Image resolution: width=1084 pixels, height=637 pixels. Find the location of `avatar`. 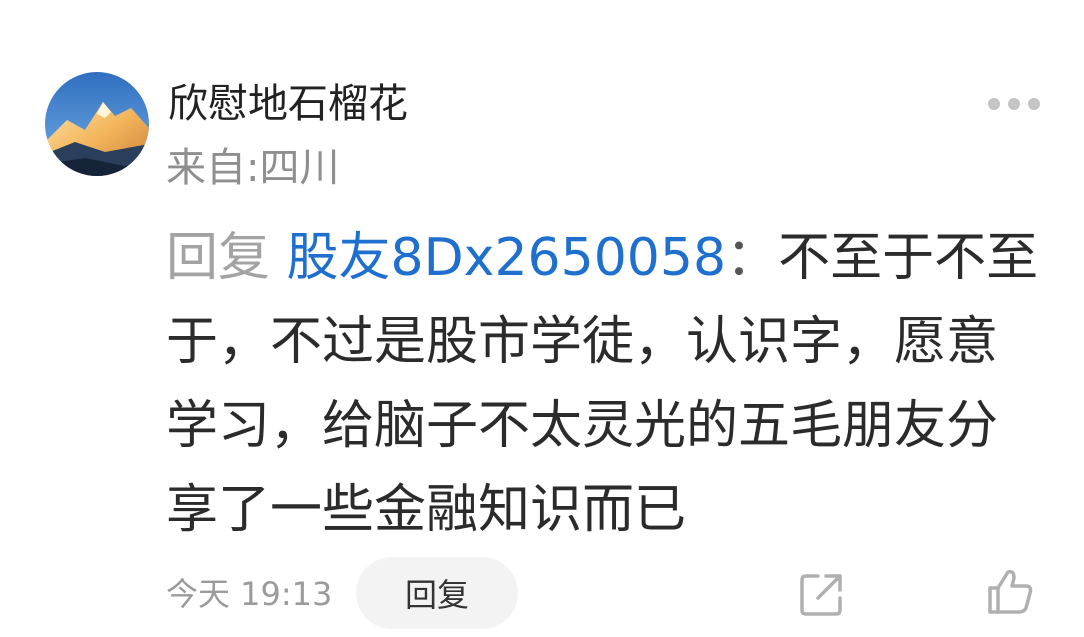

avatar is located at coordinates (97, 124).